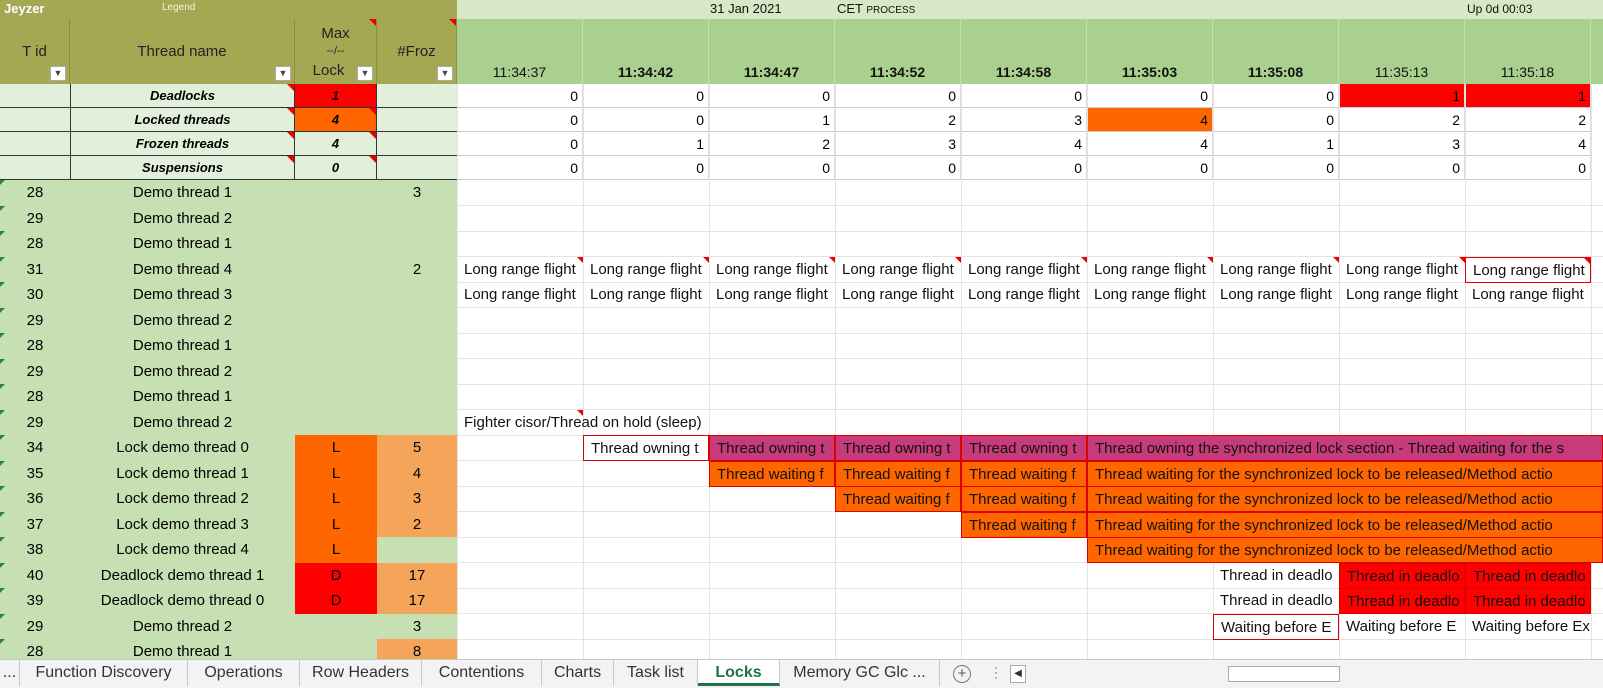 This screenshot has height=688, width=1603. Describe the element at coordinates (996, 672) in the screenshot. I see `more-options-icon: ⋮` at that location.